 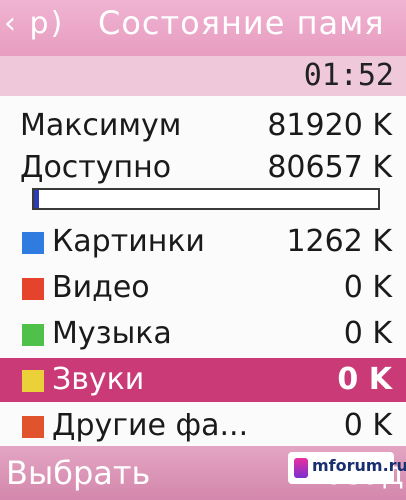 What do you see at coordinates (241, 23) in the screenshot?
I see `screen-title: Состояние памя` at bounding box center [241, 23].